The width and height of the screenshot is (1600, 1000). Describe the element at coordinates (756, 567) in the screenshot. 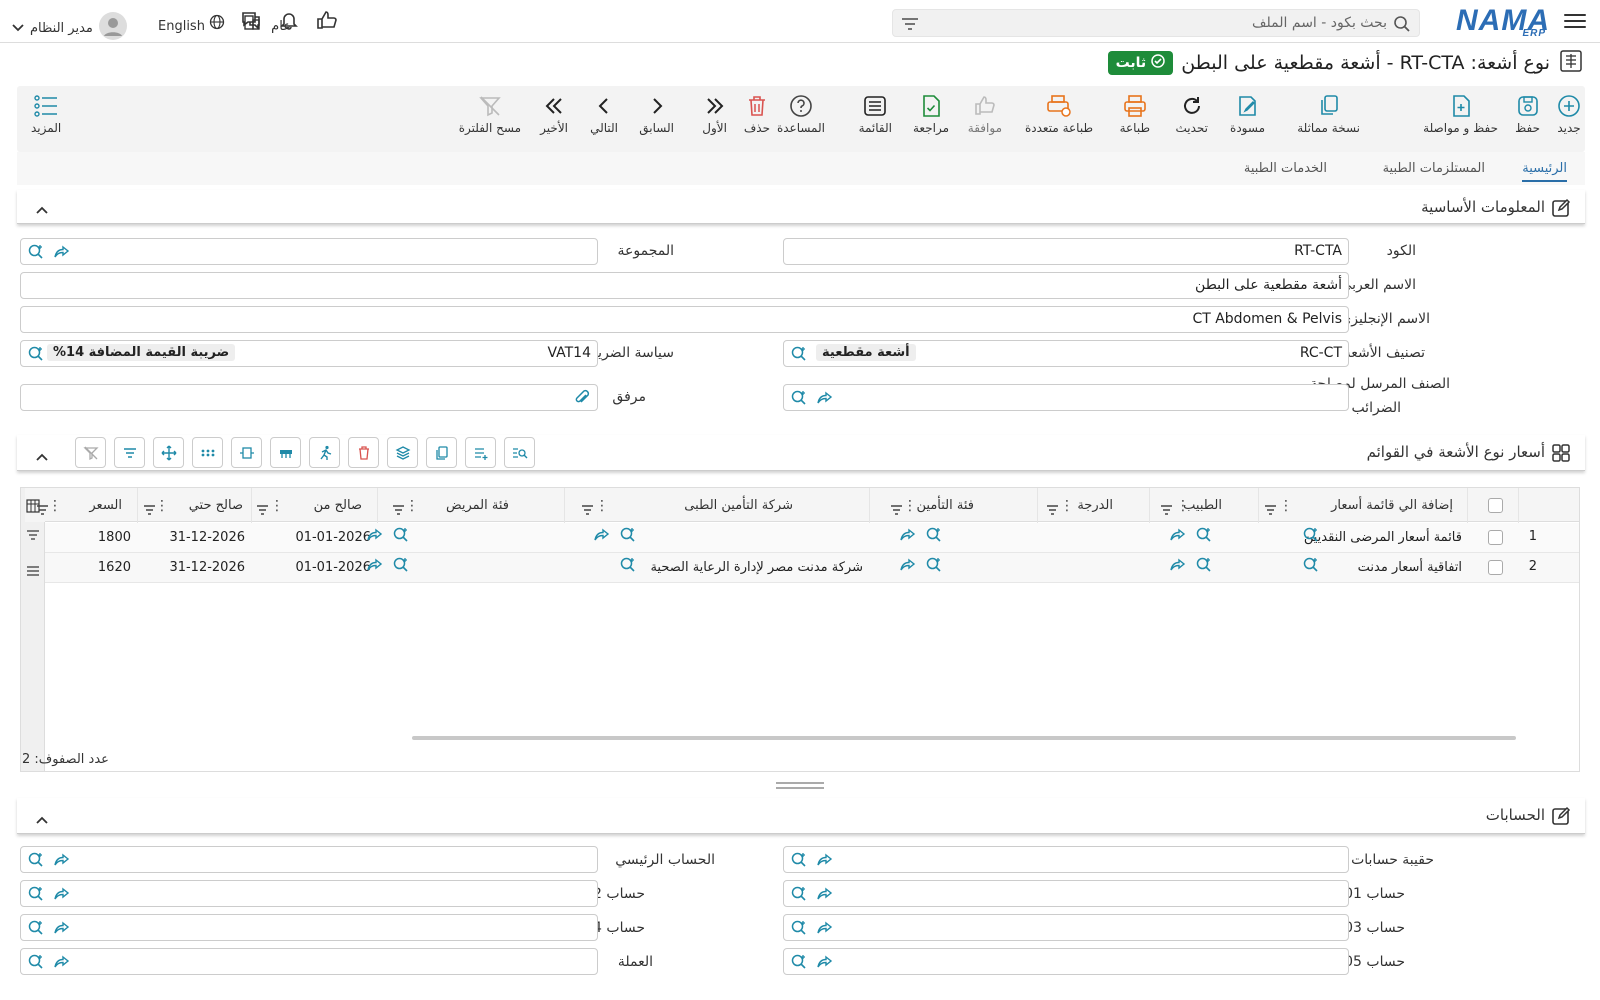

I see `cell-insurance-company: شركة مدنت مصر لإدارة الرعاية الصحية` at that location.